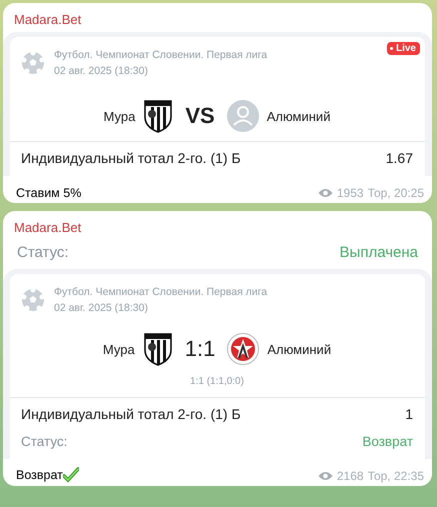 This screenshot has width=437, height=507. Describe the element at coordinates (399, 158) in the screenshot. I see `bet-odds: 1.67` at that location.